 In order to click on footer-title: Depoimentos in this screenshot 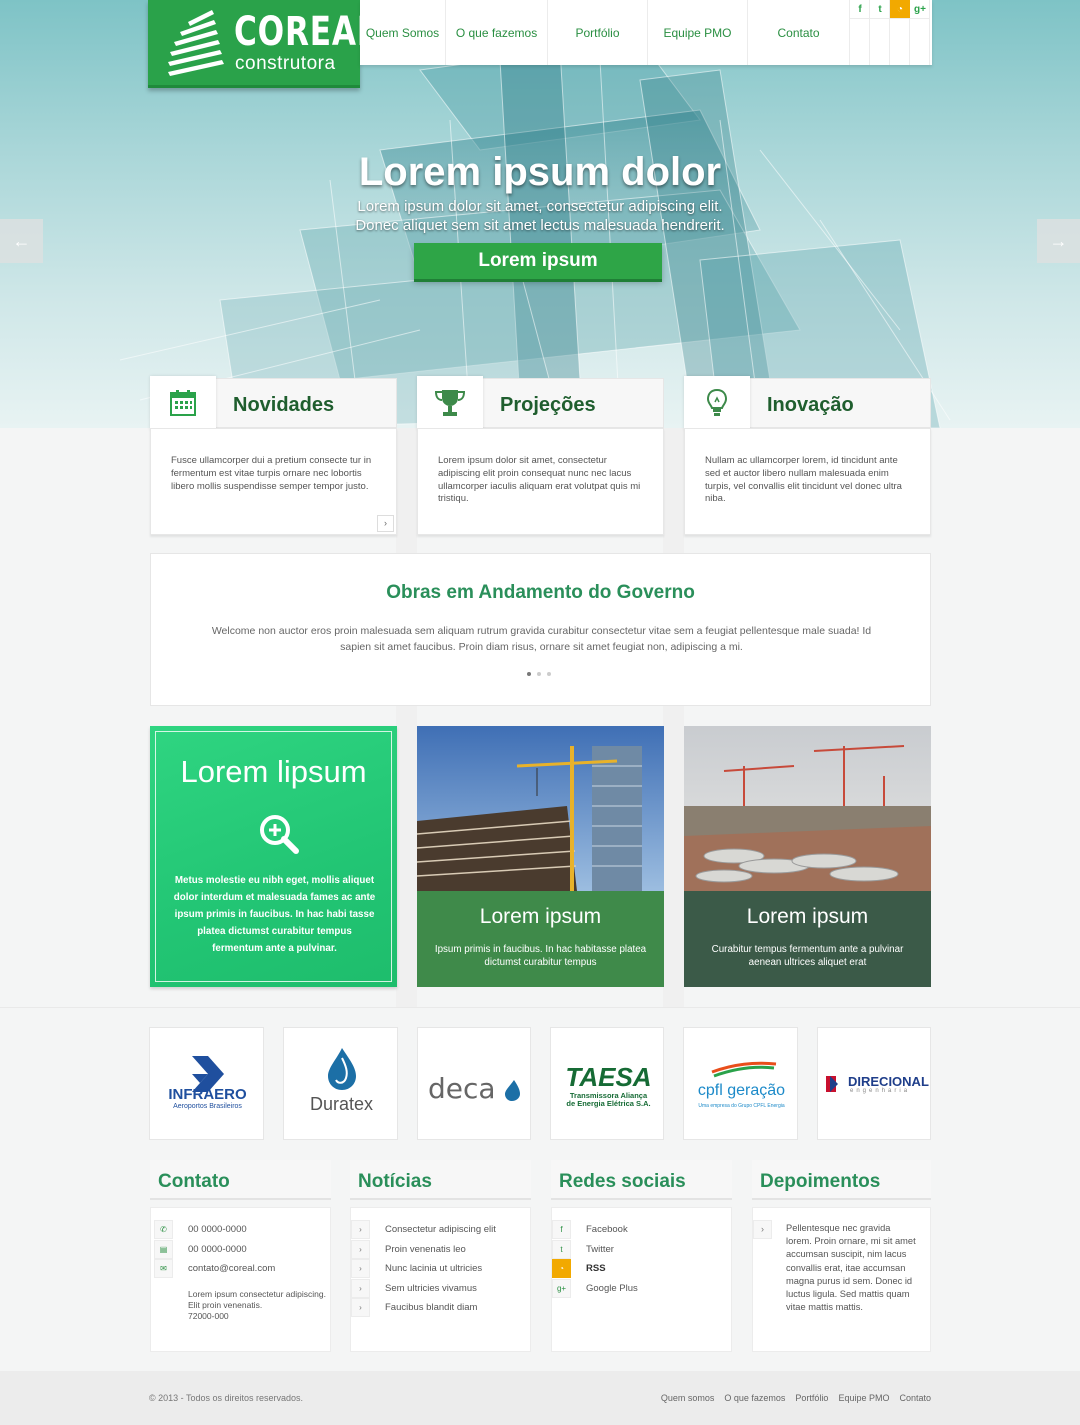, I will do `click(841, 1180)`.